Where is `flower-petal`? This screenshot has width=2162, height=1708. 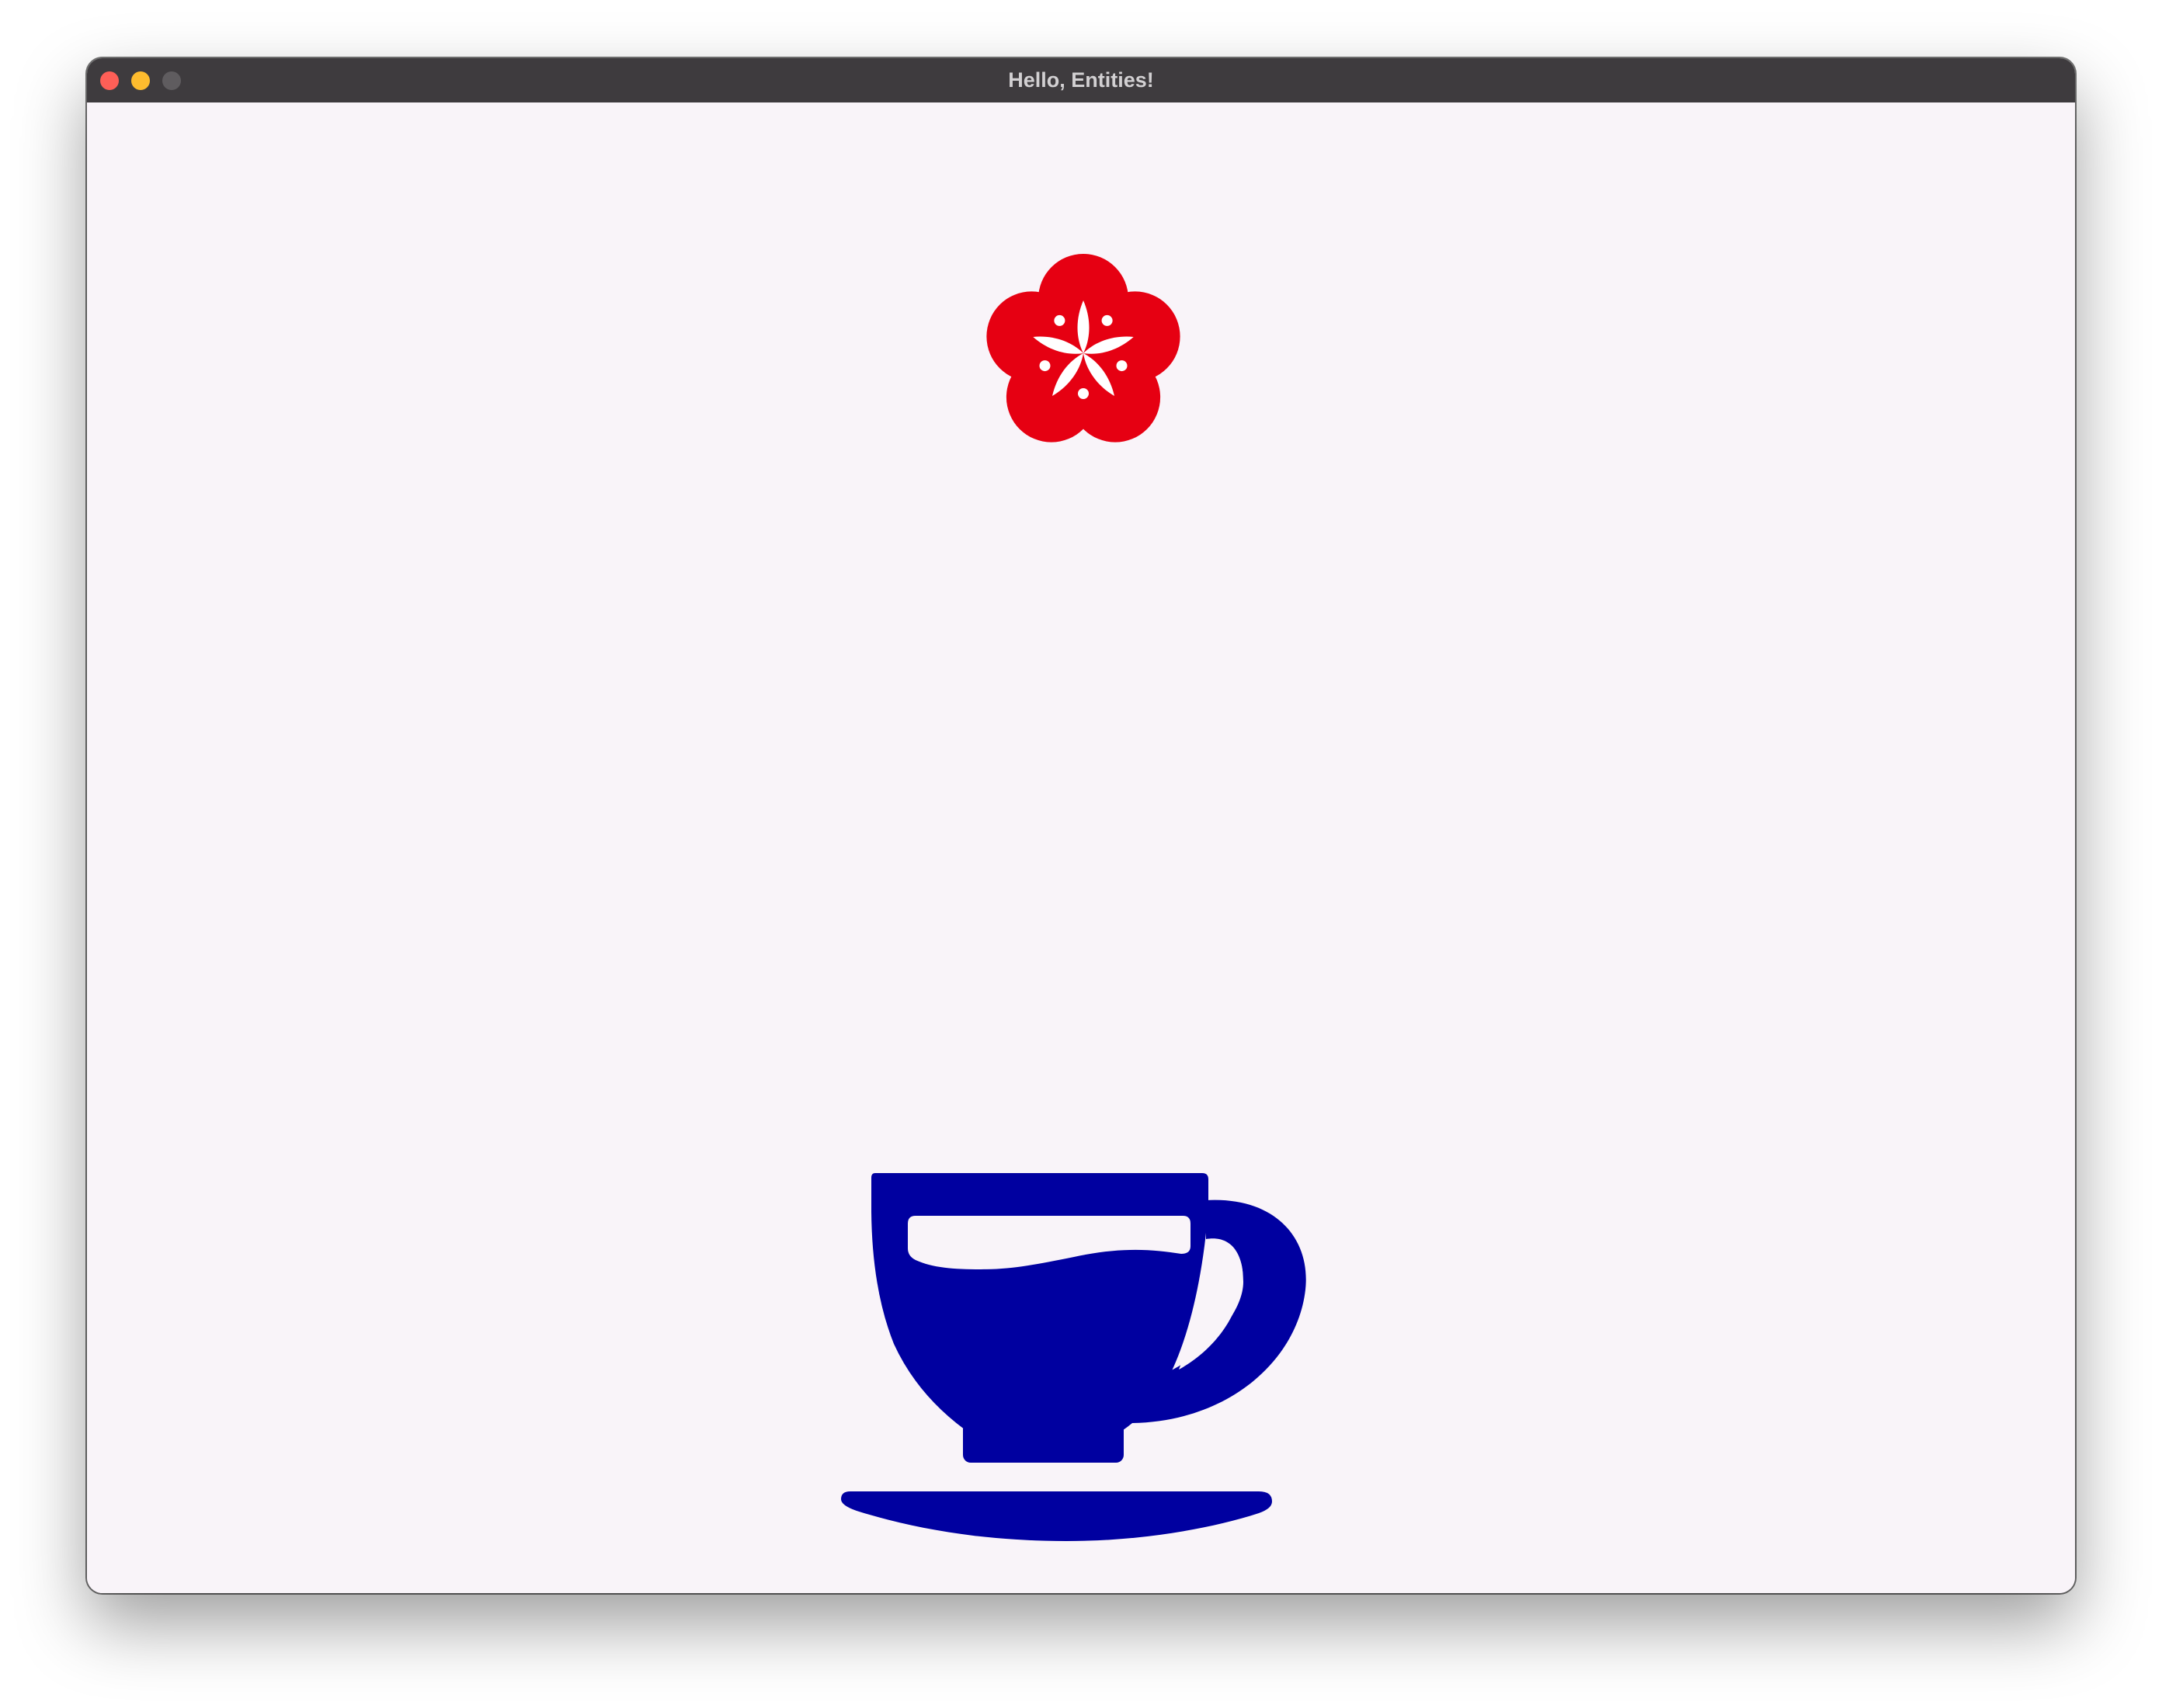 flower-petal is located at coordinates (1031, 336).